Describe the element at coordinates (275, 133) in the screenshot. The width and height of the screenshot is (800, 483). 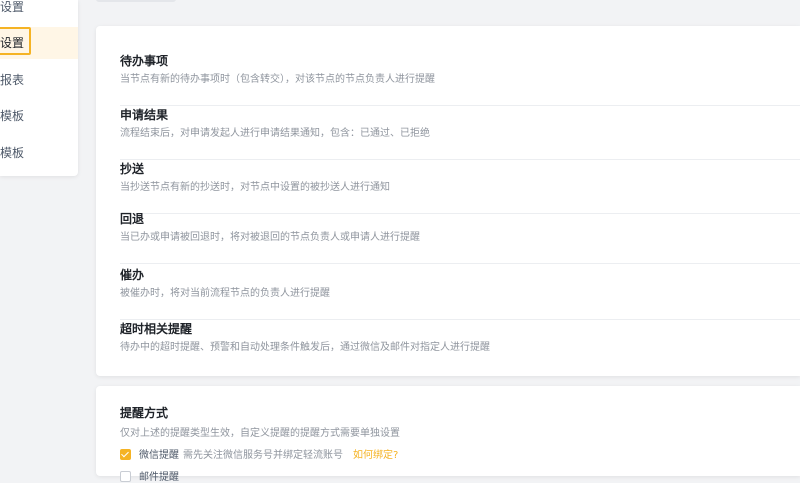
I see `row-description: 流程结束后，对申请发起人进行申请结果通知，包含：已通过、已拒绝` at that location.